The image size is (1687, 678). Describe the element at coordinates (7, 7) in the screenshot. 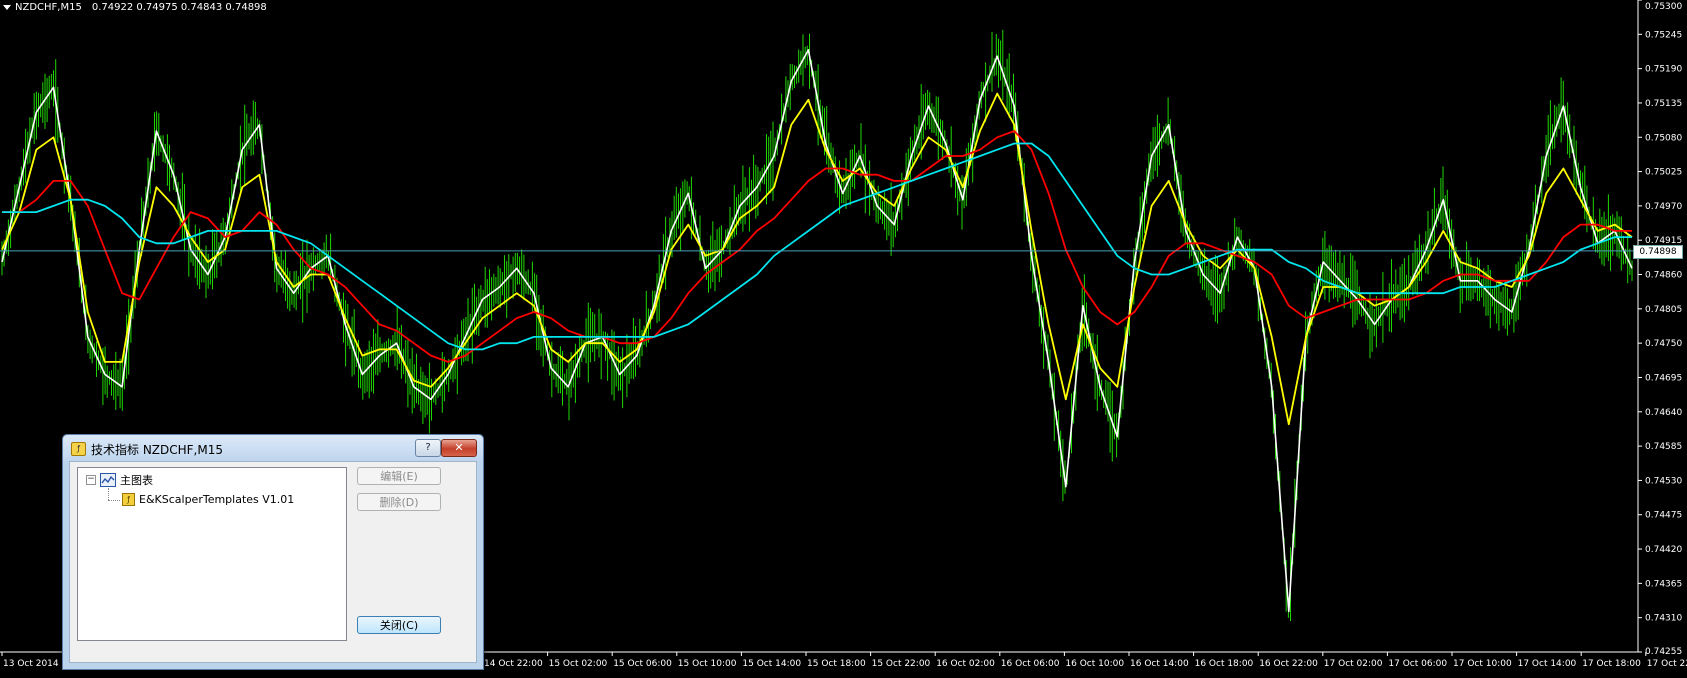

I see `header-dropdown-icon` at that location.